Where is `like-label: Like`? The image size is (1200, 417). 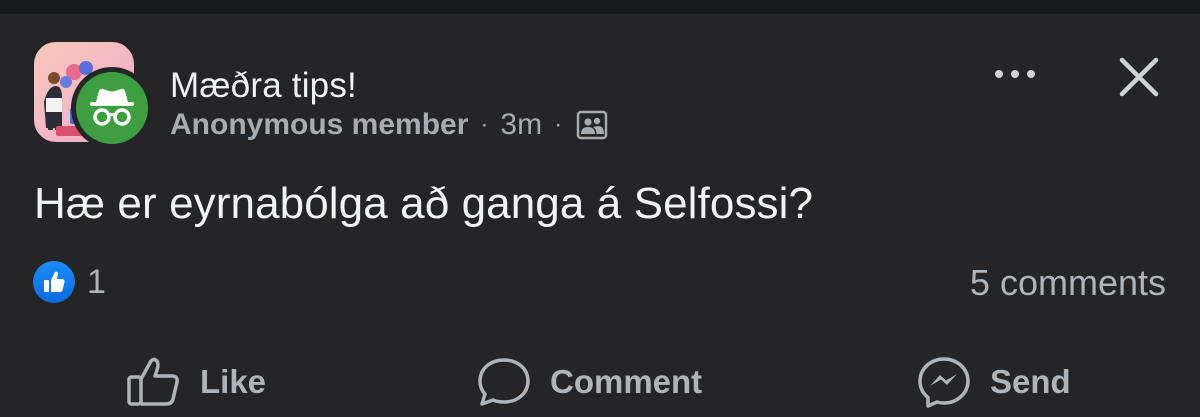
like-label: Like is located at coordinates (233, 381).